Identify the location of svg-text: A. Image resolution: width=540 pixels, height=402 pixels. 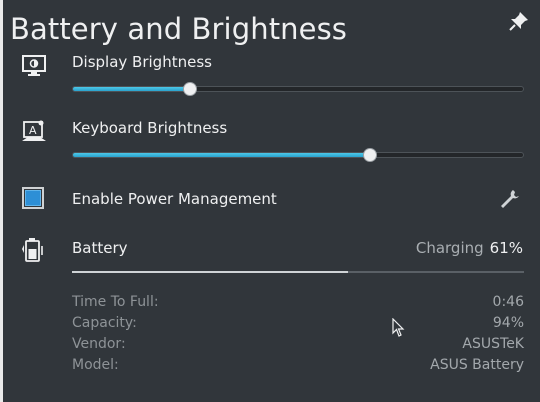
(33, 130).